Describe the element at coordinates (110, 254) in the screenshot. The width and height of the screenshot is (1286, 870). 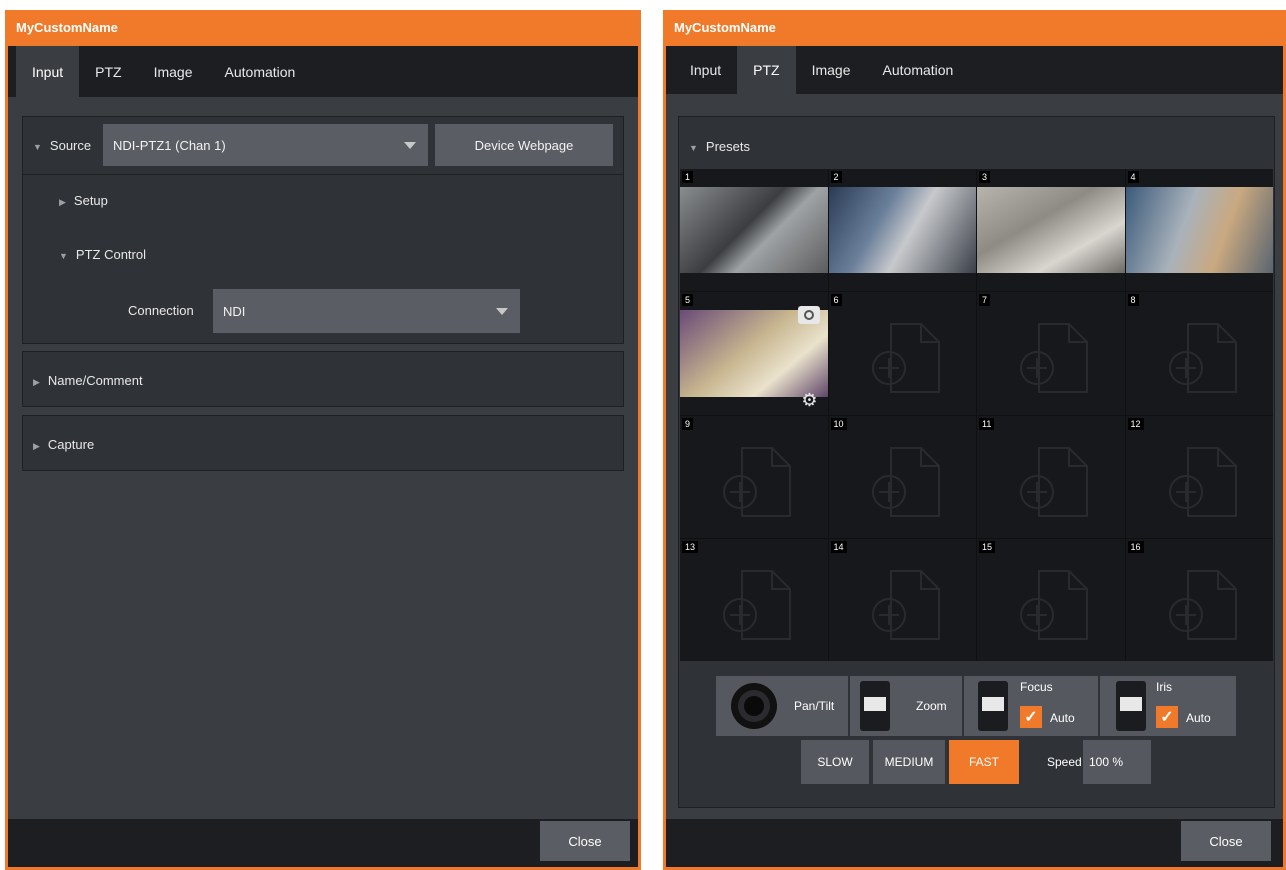
I see `ptz-control-label: PTZ Control` at that location.